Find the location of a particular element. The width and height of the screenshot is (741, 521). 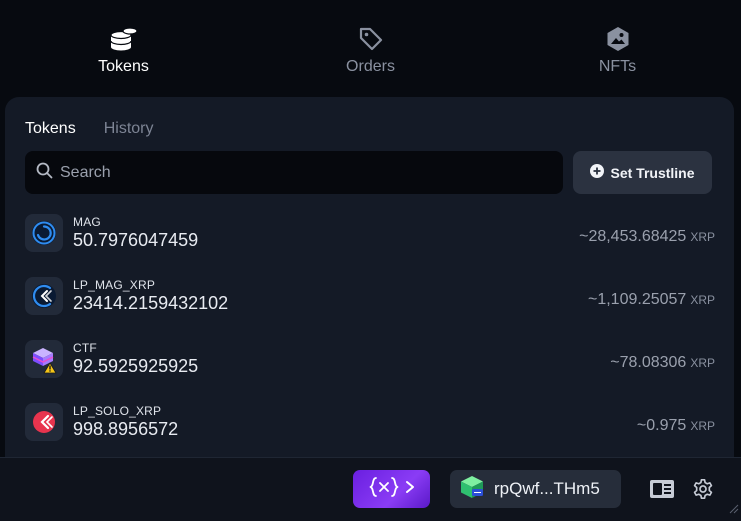

search-icon is located at coordinates (44, 173).